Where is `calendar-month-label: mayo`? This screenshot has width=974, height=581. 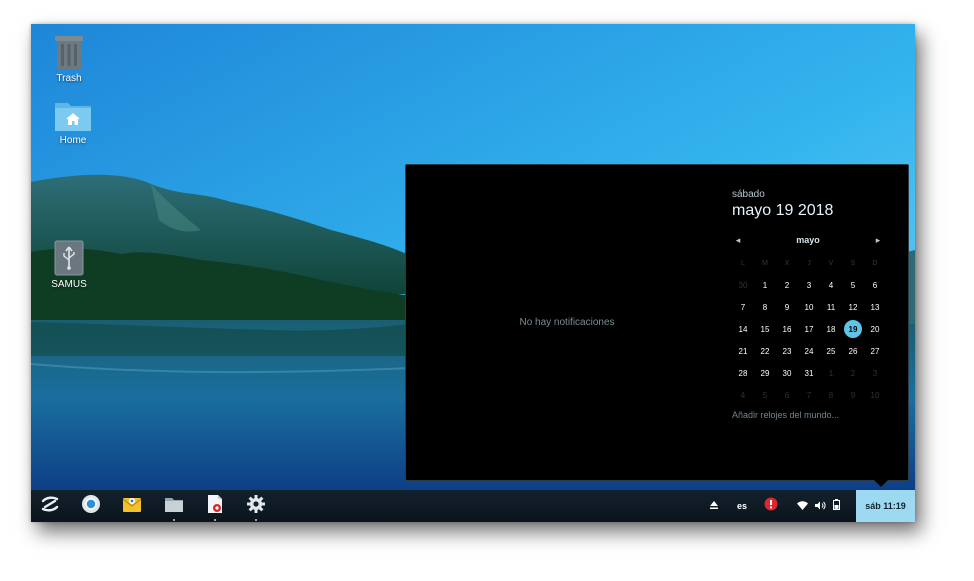
calendar-month-label: mayo is located at coordinates (808, 240).